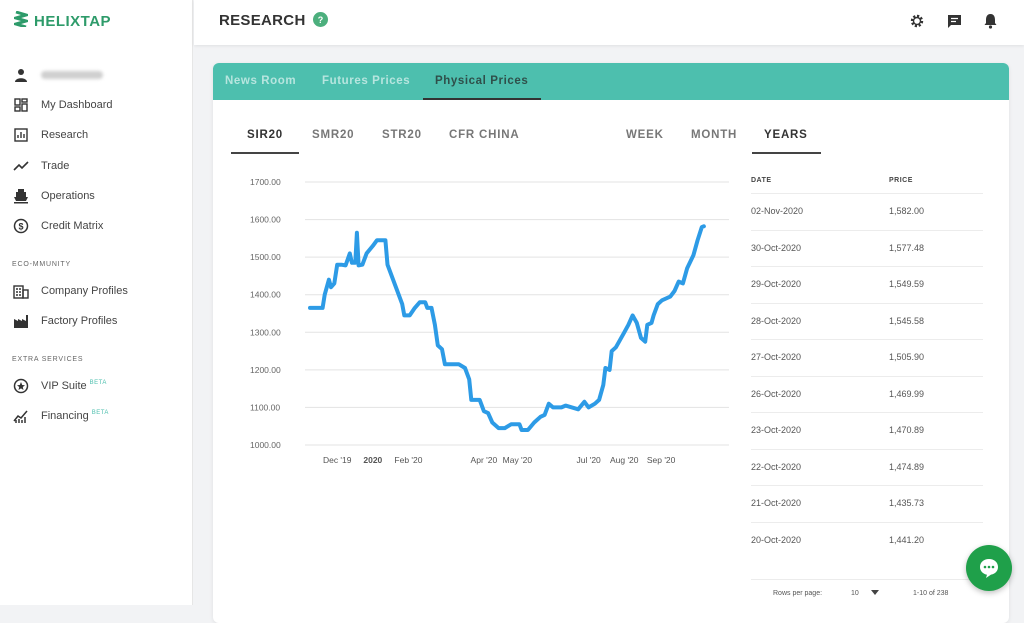 The image size is (1024, 623). What do you see at coordinates (867, 247) in the screenshot?
I see `table-row: 30-Oct-2020 1,577.48` at bounding box center [867, 247].